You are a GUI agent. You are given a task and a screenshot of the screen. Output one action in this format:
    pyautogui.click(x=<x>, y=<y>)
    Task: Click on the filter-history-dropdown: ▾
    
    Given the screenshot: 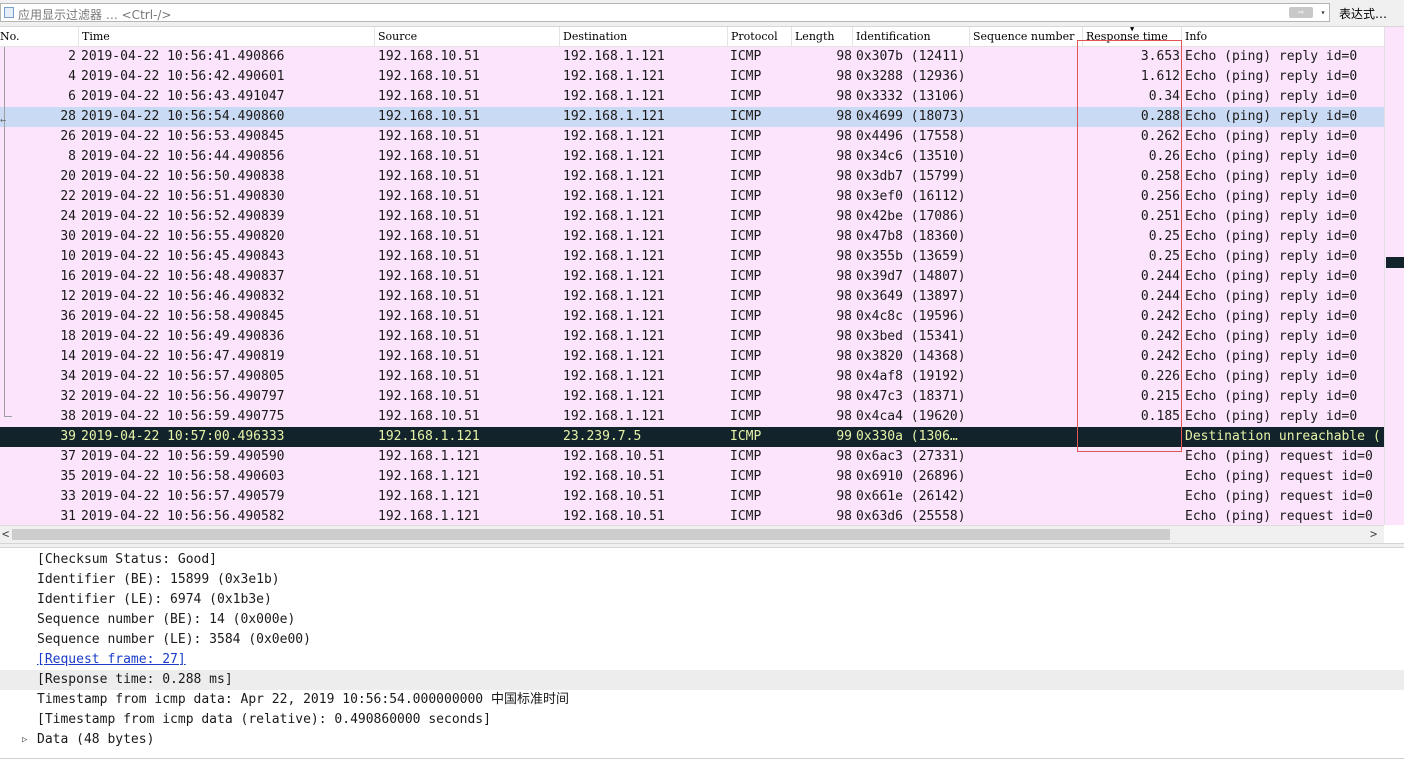 What is the action you would take?
    pyautogui.click(x=1323, y=13)
    